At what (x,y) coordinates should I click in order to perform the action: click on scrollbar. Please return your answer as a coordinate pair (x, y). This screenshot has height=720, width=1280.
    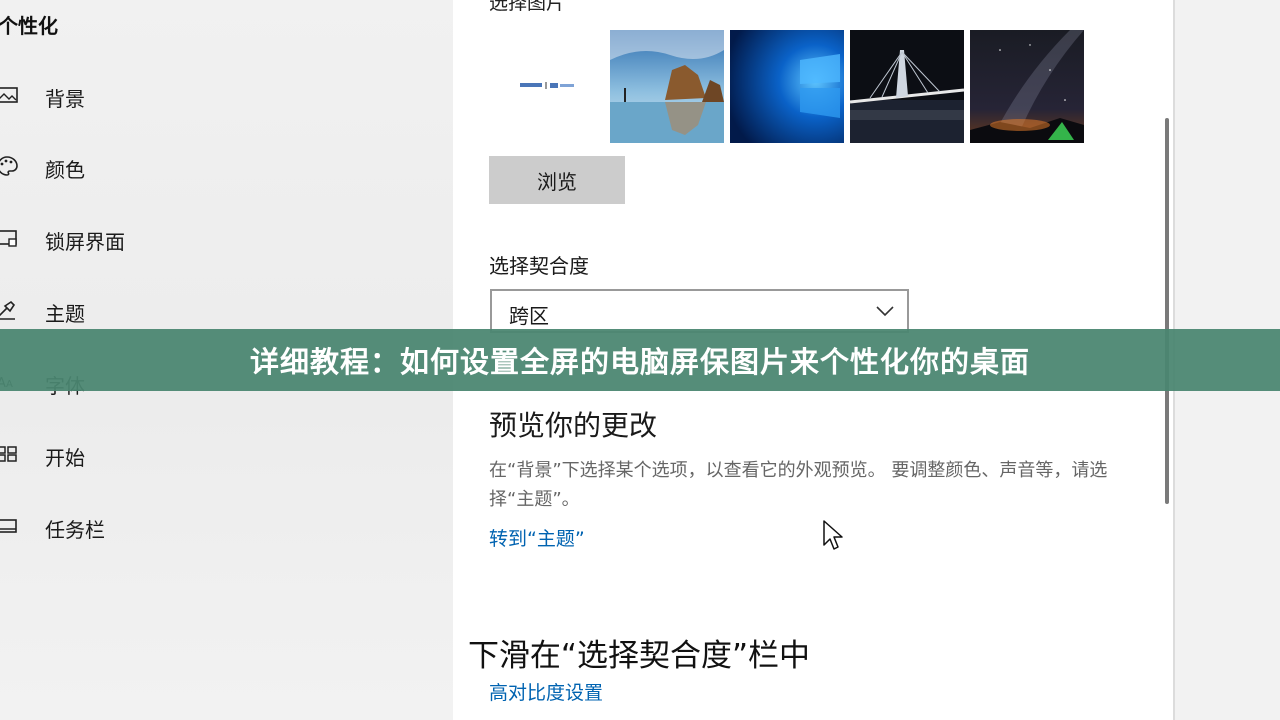
    Looking at the image, I should click on (1167, 311).